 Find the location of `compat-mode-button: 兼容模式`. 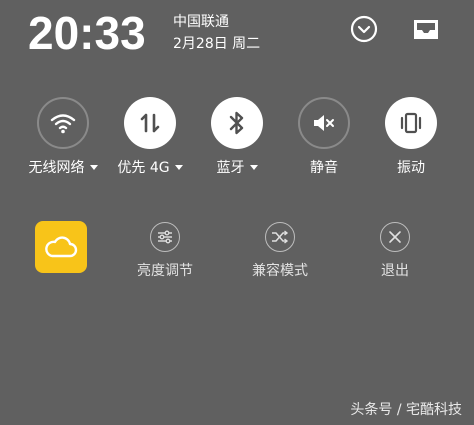

compat-mode-button: 兼容模式 is located at coordinates (280, 251).